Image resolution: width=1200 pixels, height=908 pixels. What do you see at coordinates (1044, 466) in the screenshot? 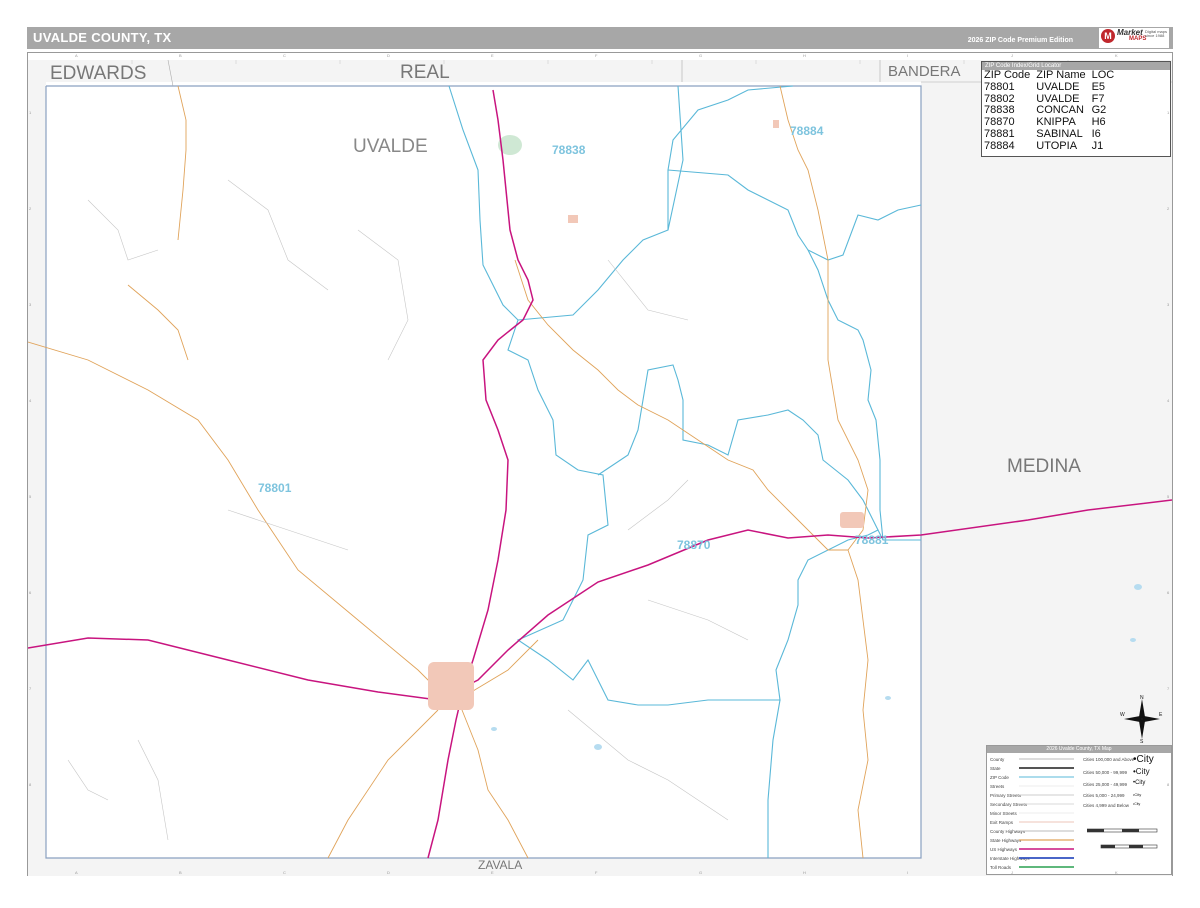
I see `county-label-medina: MEDINA` at bounding box center [1044, 466].